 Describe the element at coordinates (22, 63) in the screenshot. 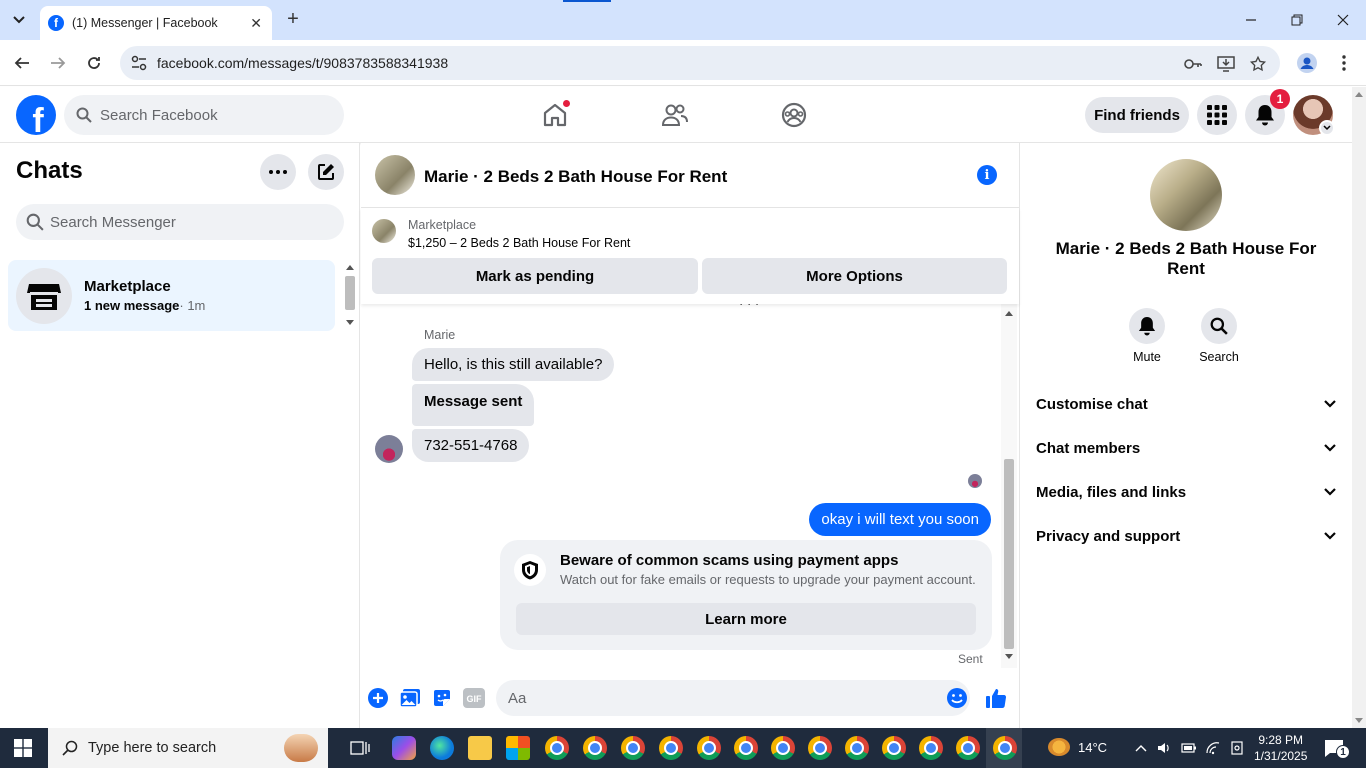

I see `back-button` at that location.